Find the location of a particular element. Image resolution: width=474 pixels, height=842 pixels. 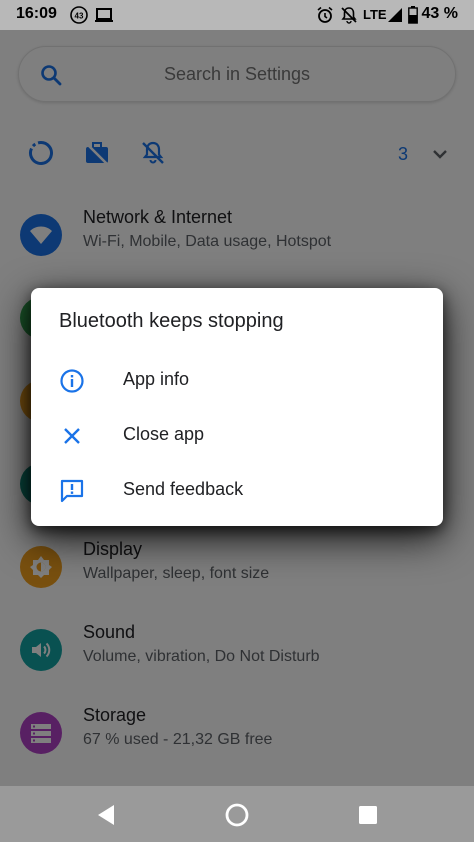

info-icon is located at coordinates (72, 383).